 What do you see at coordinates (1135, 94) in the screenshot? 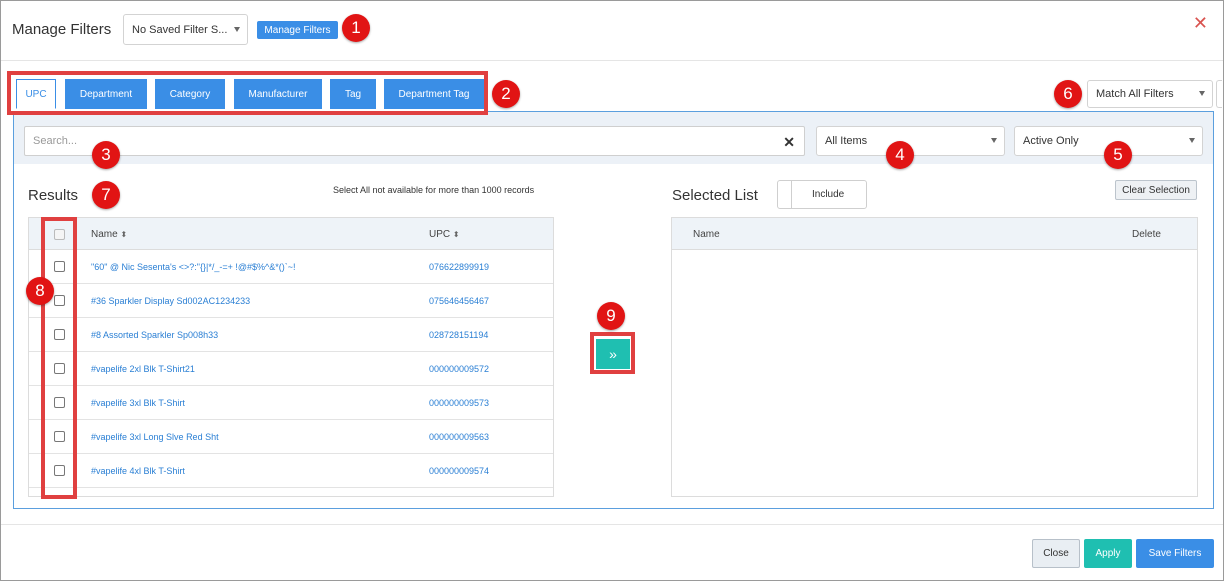
I see `match-filters-value: Match All Filters` at bounding box center [1135, 94].